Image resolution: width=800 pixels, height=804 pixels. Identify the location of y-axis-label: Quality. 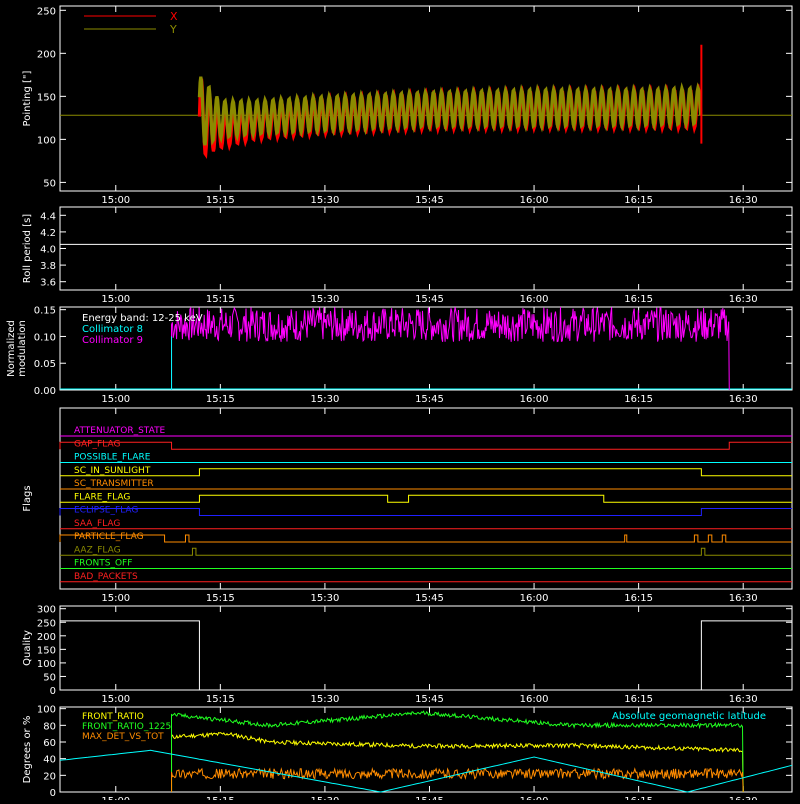
(27, 648).